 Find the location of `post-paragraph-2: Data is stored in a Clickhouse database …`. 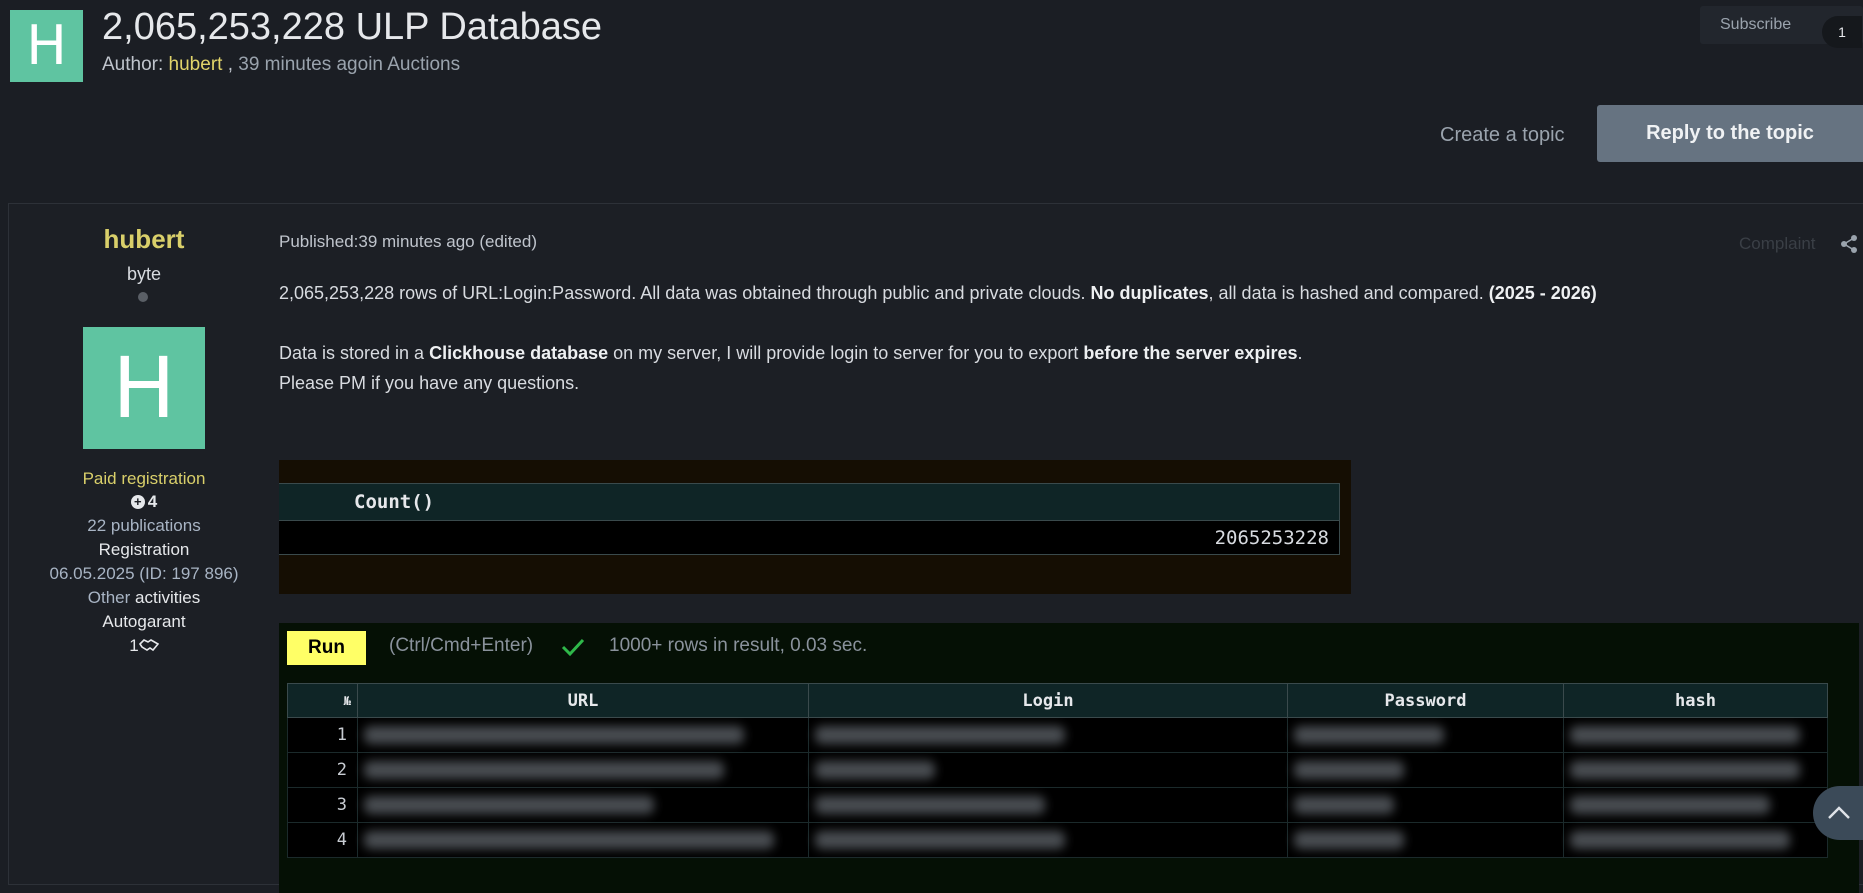

post-paragraph-2: Data is stored in a Clickhouse database … is located at coordinates (791, 353).